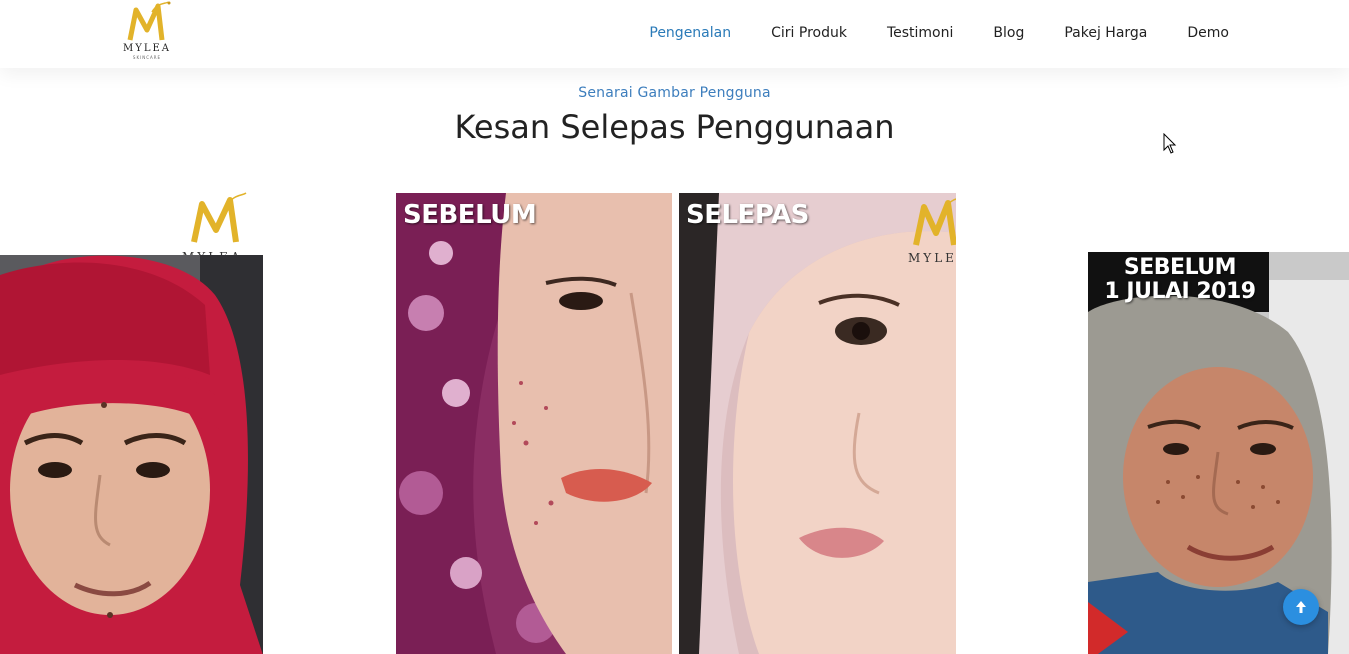 This screenshot has height=654, width=1349. I want to click on nav-item-pakej-harga: Pakej Harga, so click(1105, 33).